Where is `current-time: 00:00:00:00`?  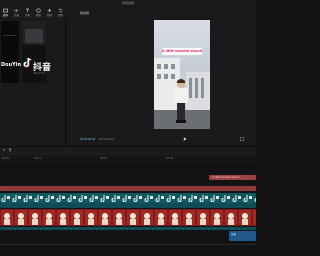
current-time: 00:00:00:00 is located at coordinates (88, 139).